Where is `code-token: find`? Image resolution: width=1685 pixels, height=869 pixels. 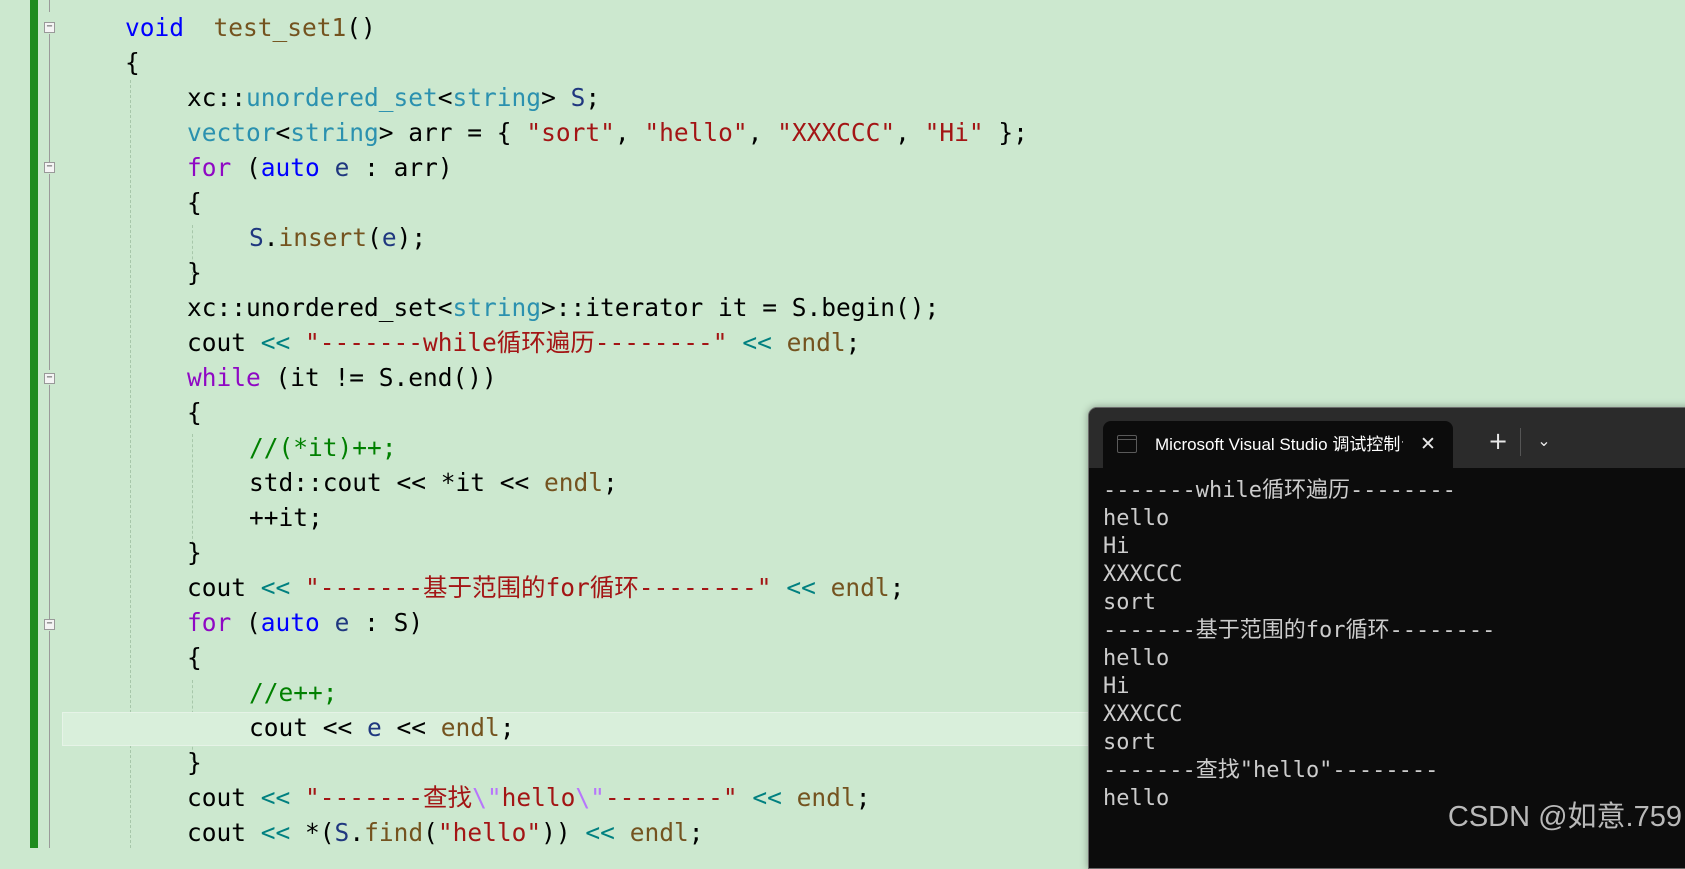
code-token: find is located at coordinates (394, 832).